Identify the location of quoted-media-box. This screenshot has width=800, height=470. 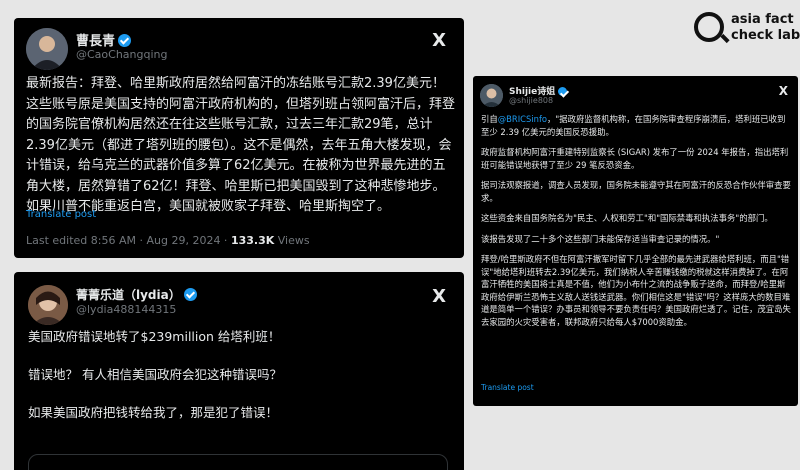
(238, 462).